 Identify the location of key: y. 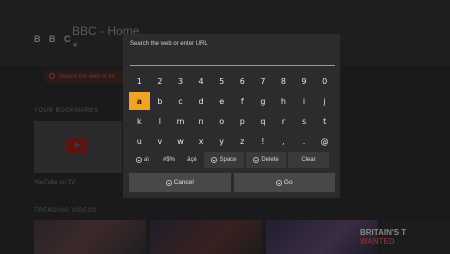
(221, 141).